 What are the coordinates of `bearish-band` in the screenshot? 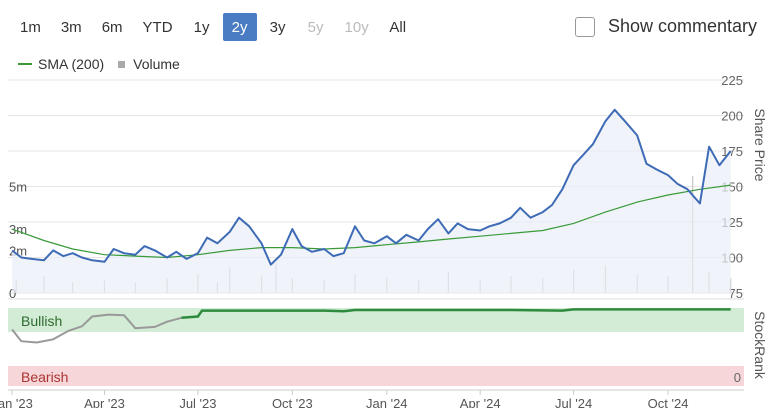 It's located at (376, 376).